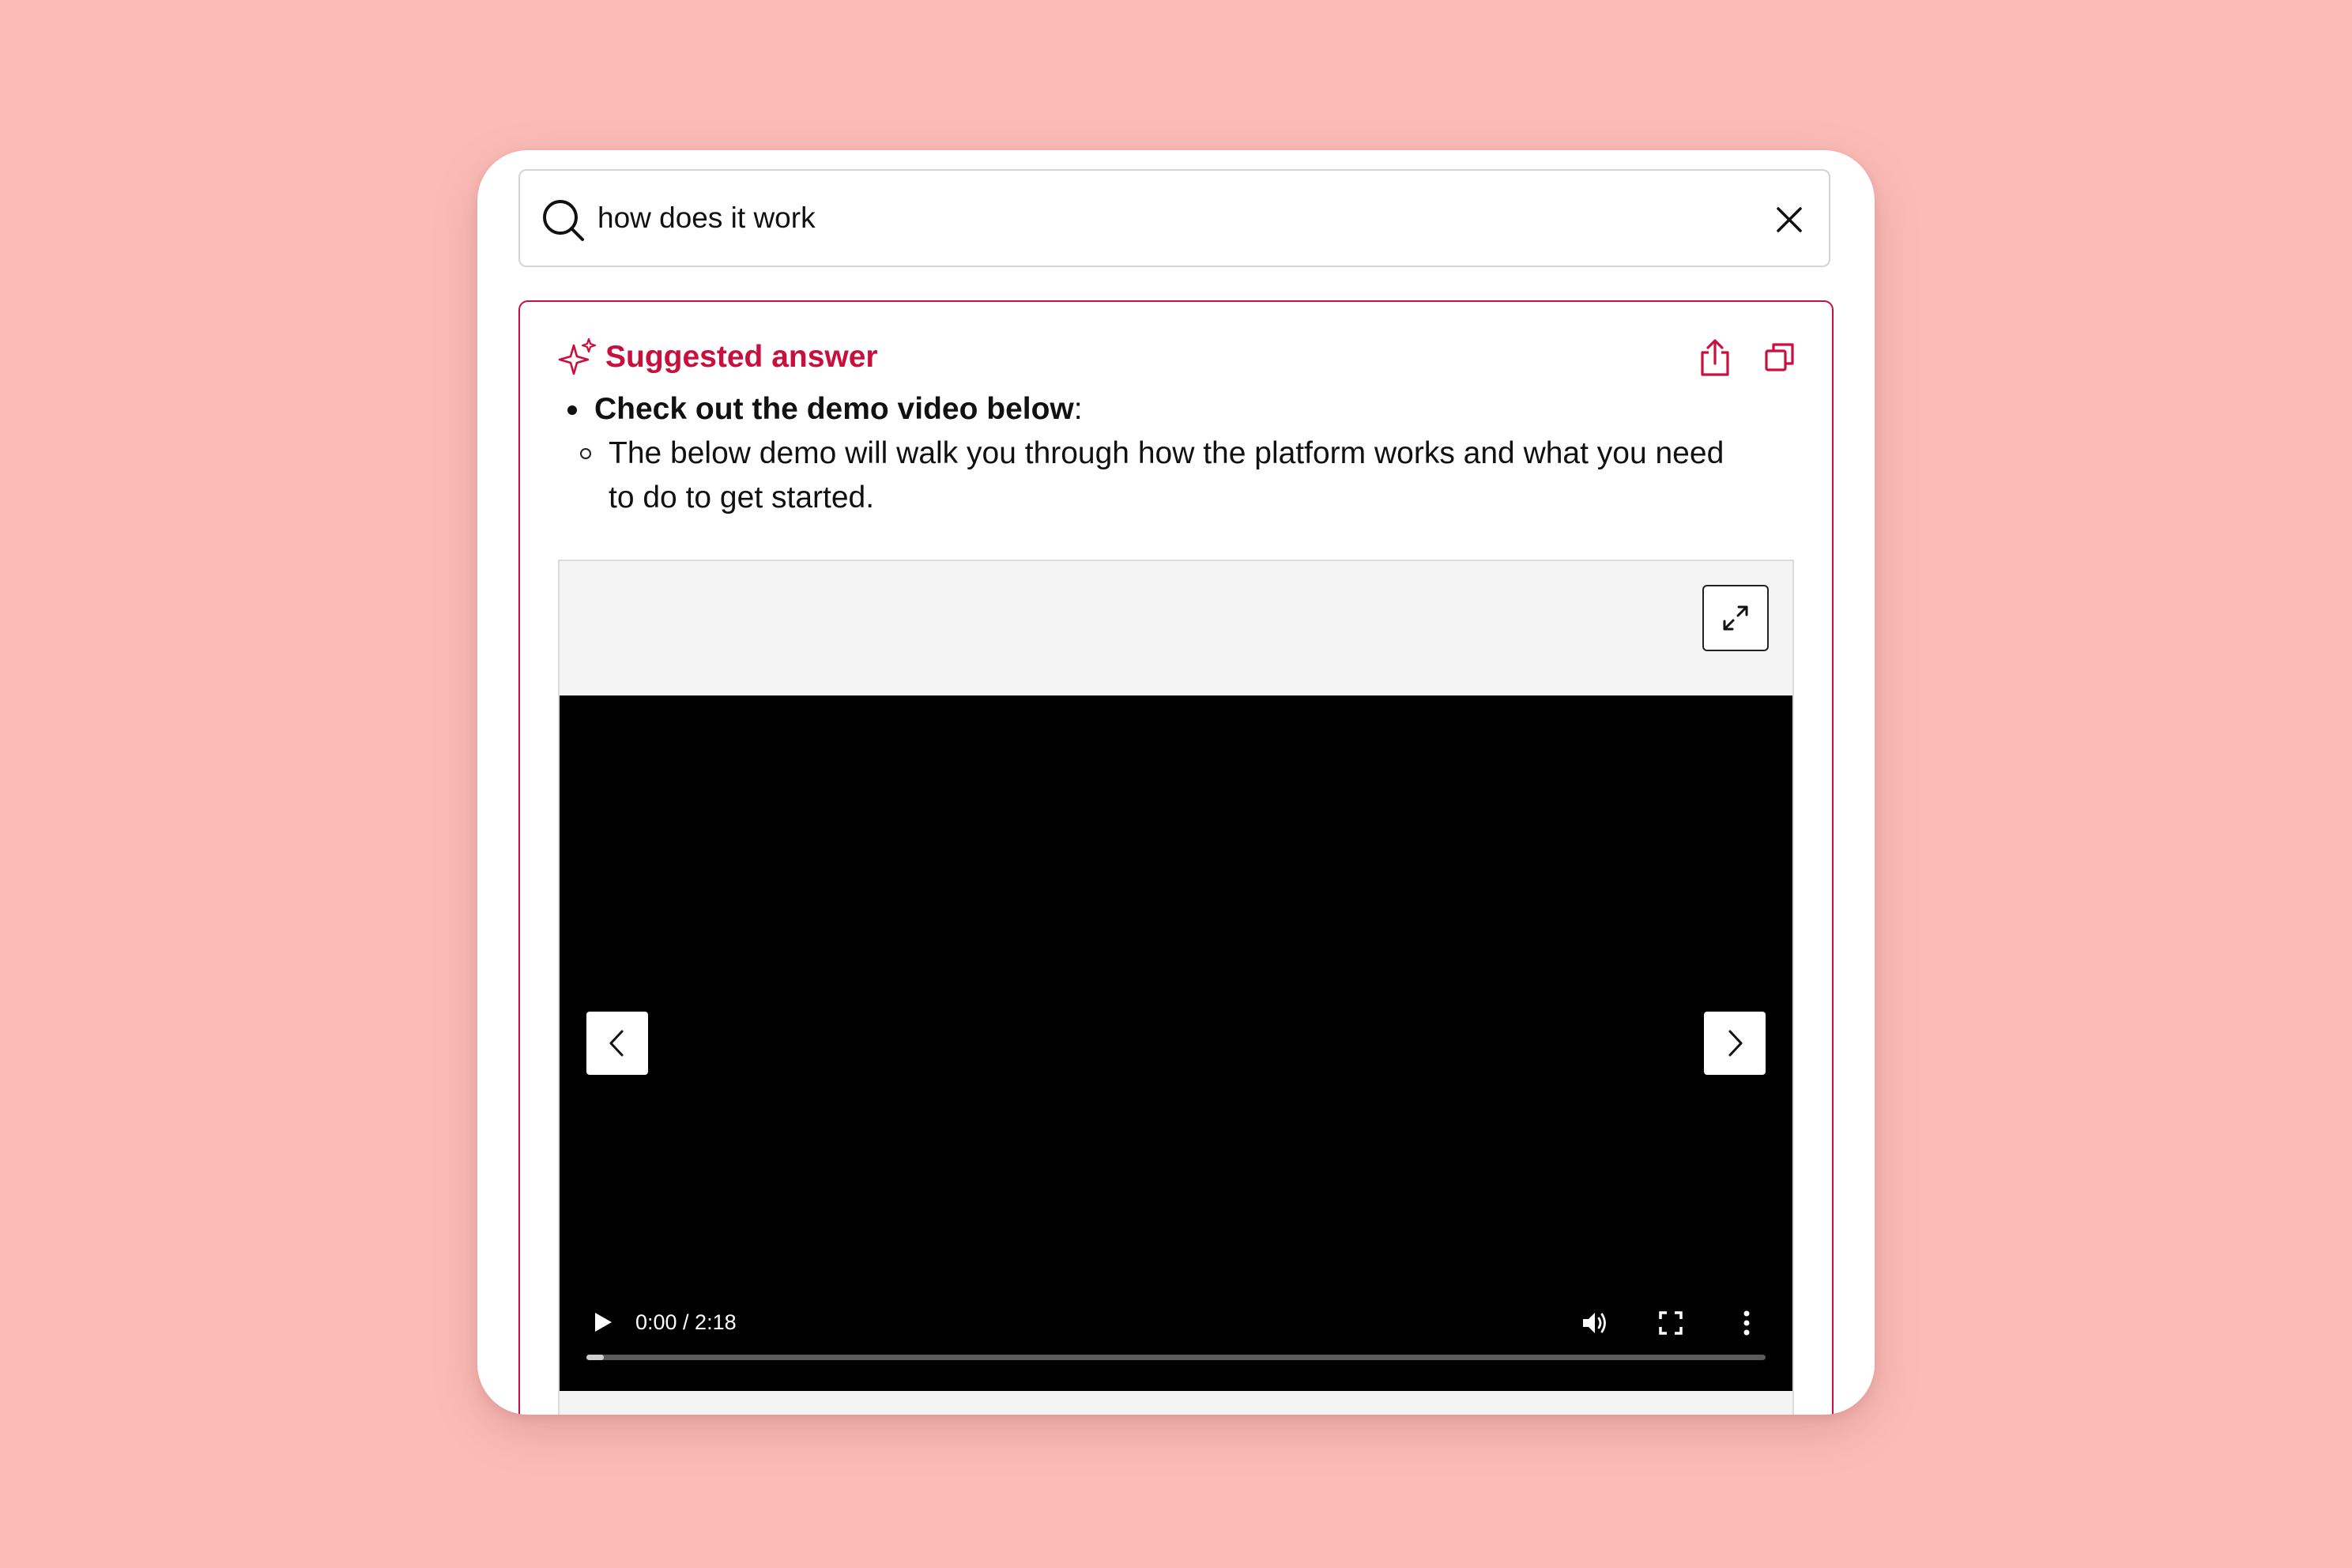  What do you see at coordinates (834, 409) in the screenshot?
I see `bullet-bold-text: Check out the demo video below` at bounding box center [834, 409].